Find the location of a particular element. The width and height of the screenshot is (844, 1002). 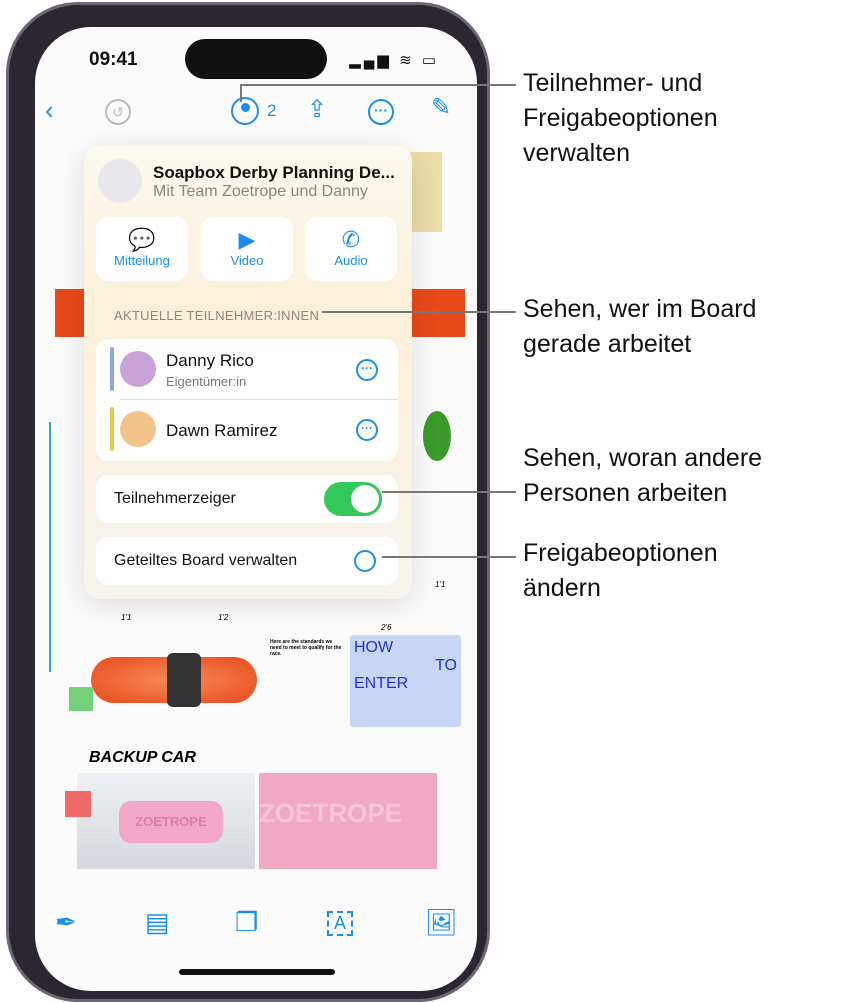

enter-text: ENTER is located at coordinates (381, 683).